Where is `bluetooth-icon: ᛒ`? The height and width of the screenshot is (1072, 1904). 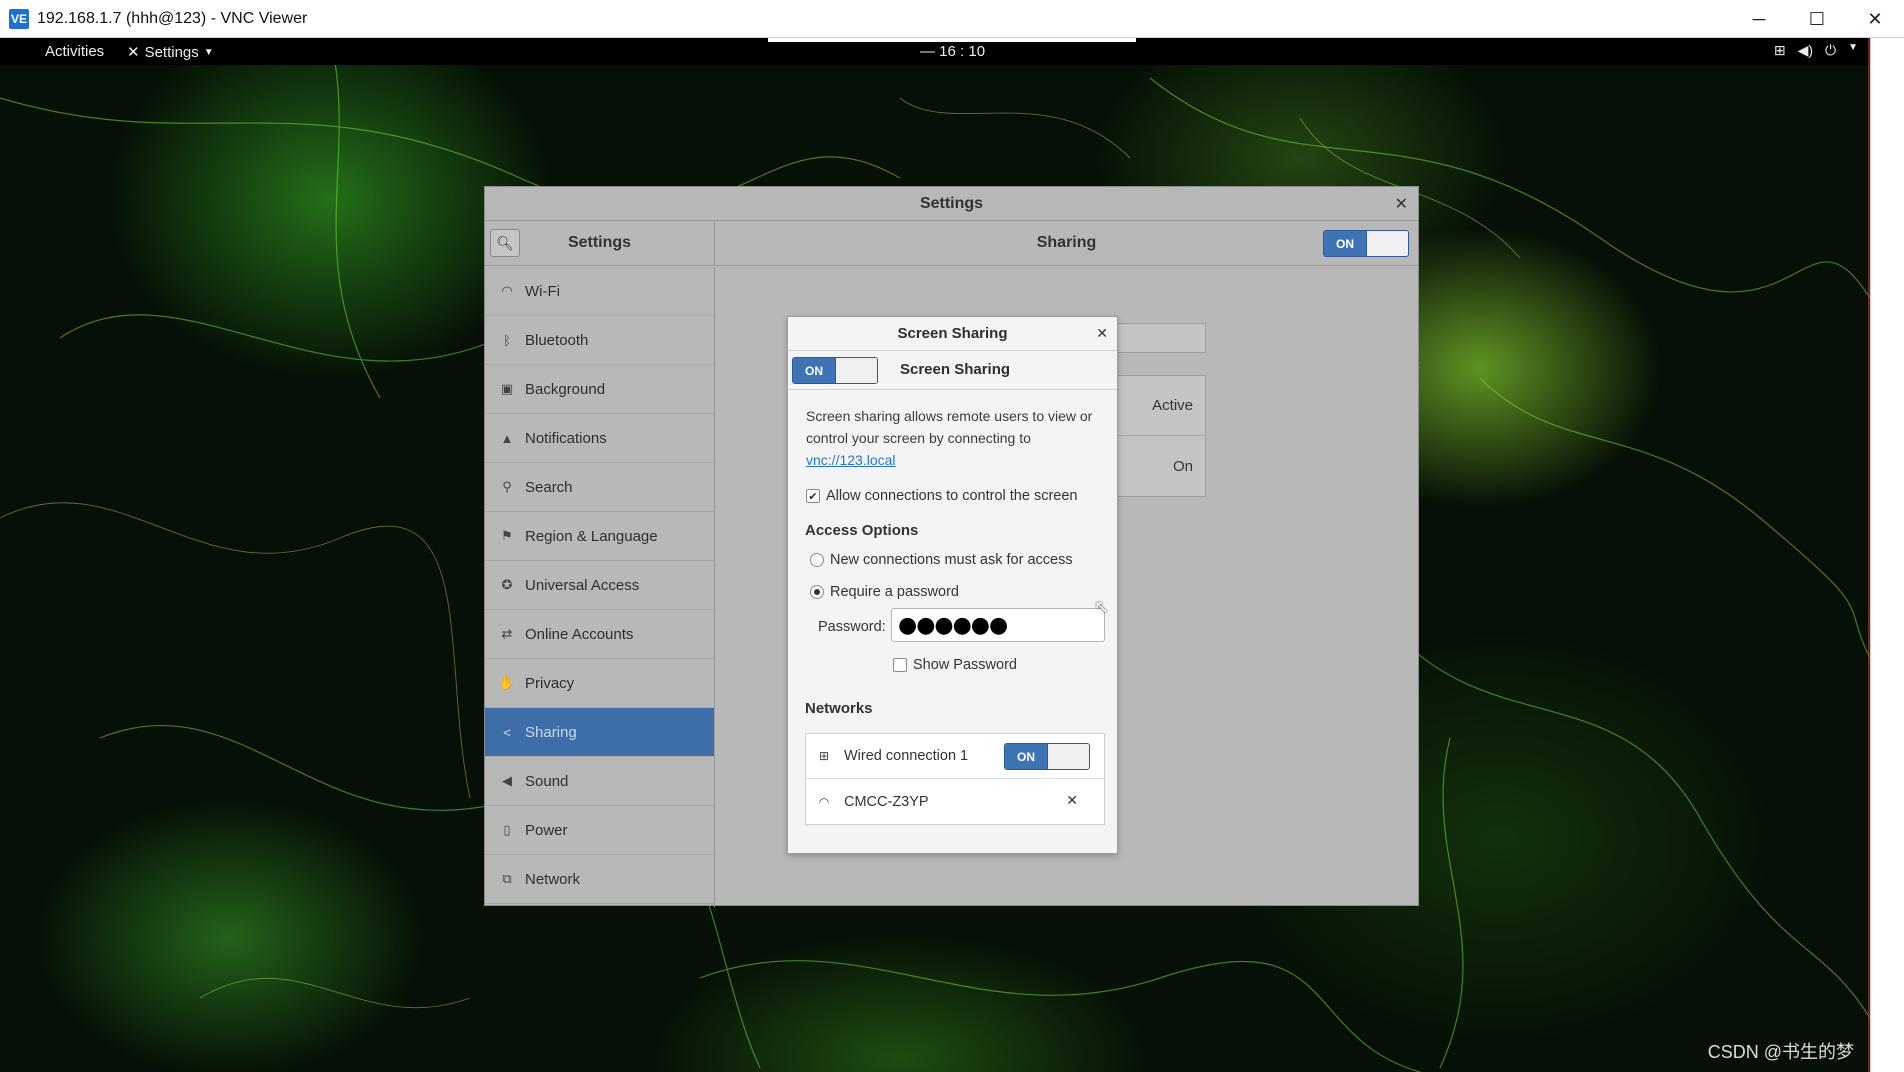
bluetooth-icon: ᛒ is located at coordinates (507, 340).